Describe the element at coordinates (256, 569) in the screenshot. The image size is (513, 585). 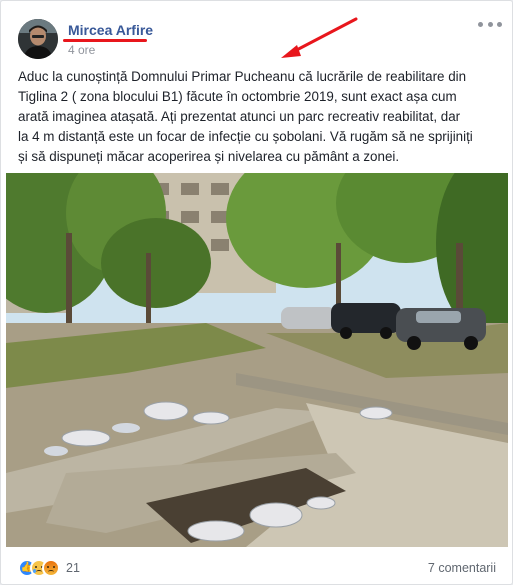
I see `post-footer: 👍 21 7 comentarii` at that location.